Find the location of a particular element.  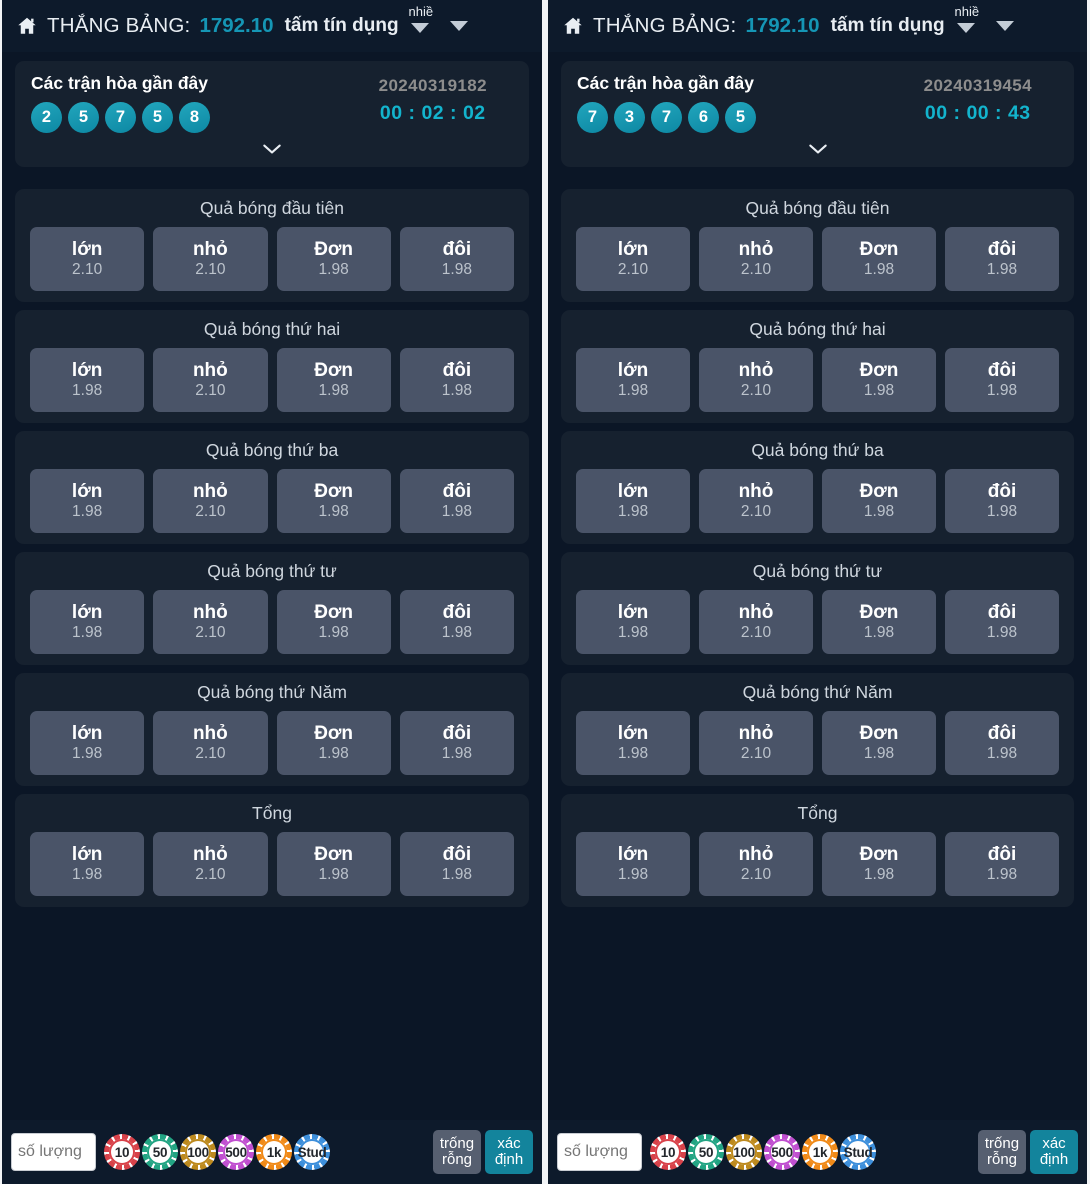

bottom-actions: trống rỗng xác định is located at coordinates (1028, 1152).